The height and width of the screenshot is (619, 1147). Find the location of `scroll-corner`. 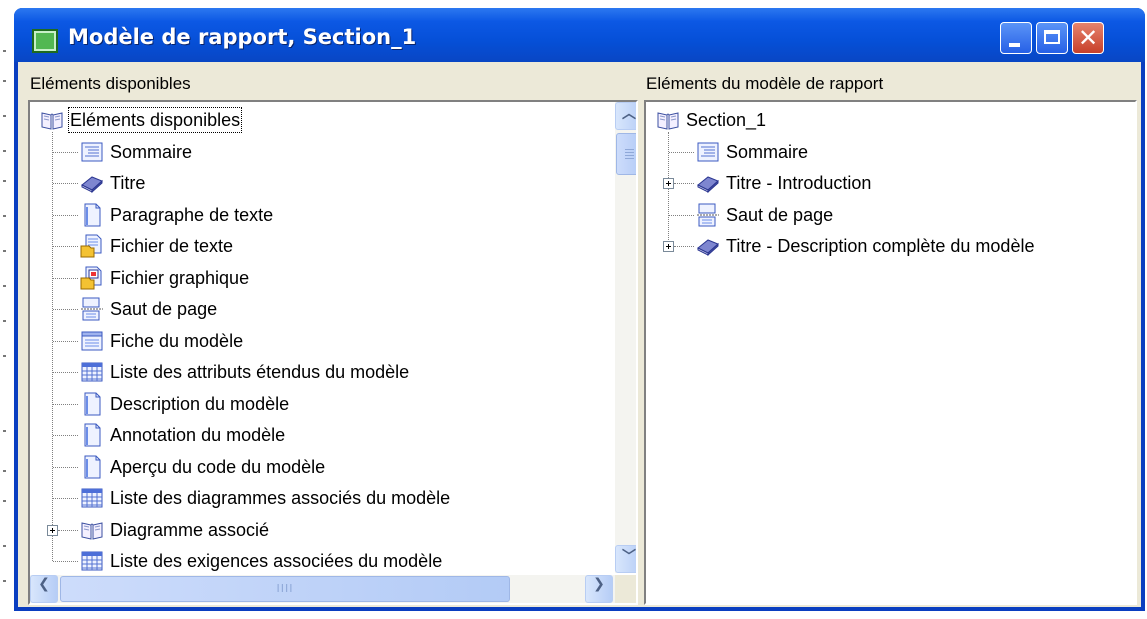

scroll-corner is located at coordinates (625, 589).